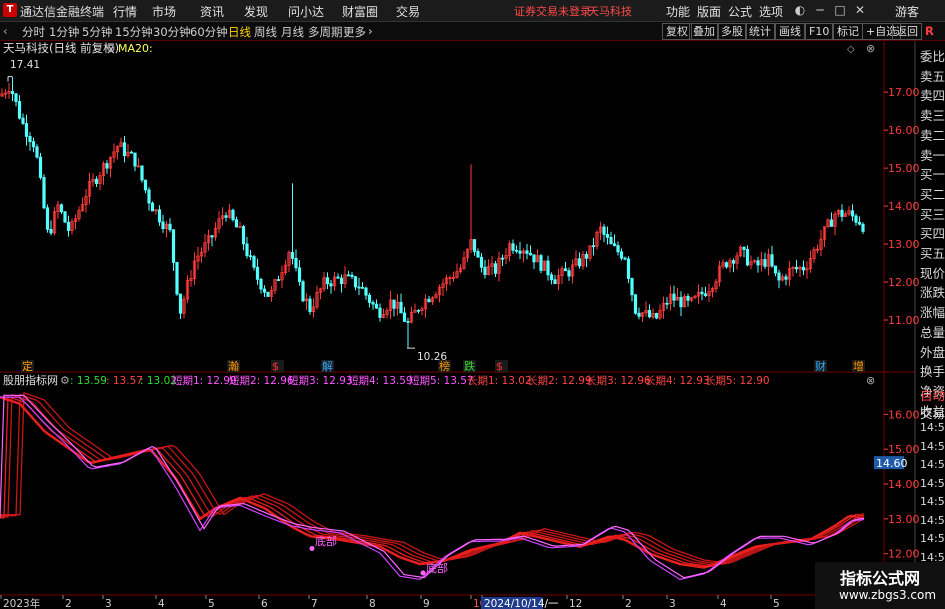 The height and width of the screenshot is (609, 945). Describe the element at coordinates (233, 366) in the screenshot. I see `event-mark: 瀚` at that location.